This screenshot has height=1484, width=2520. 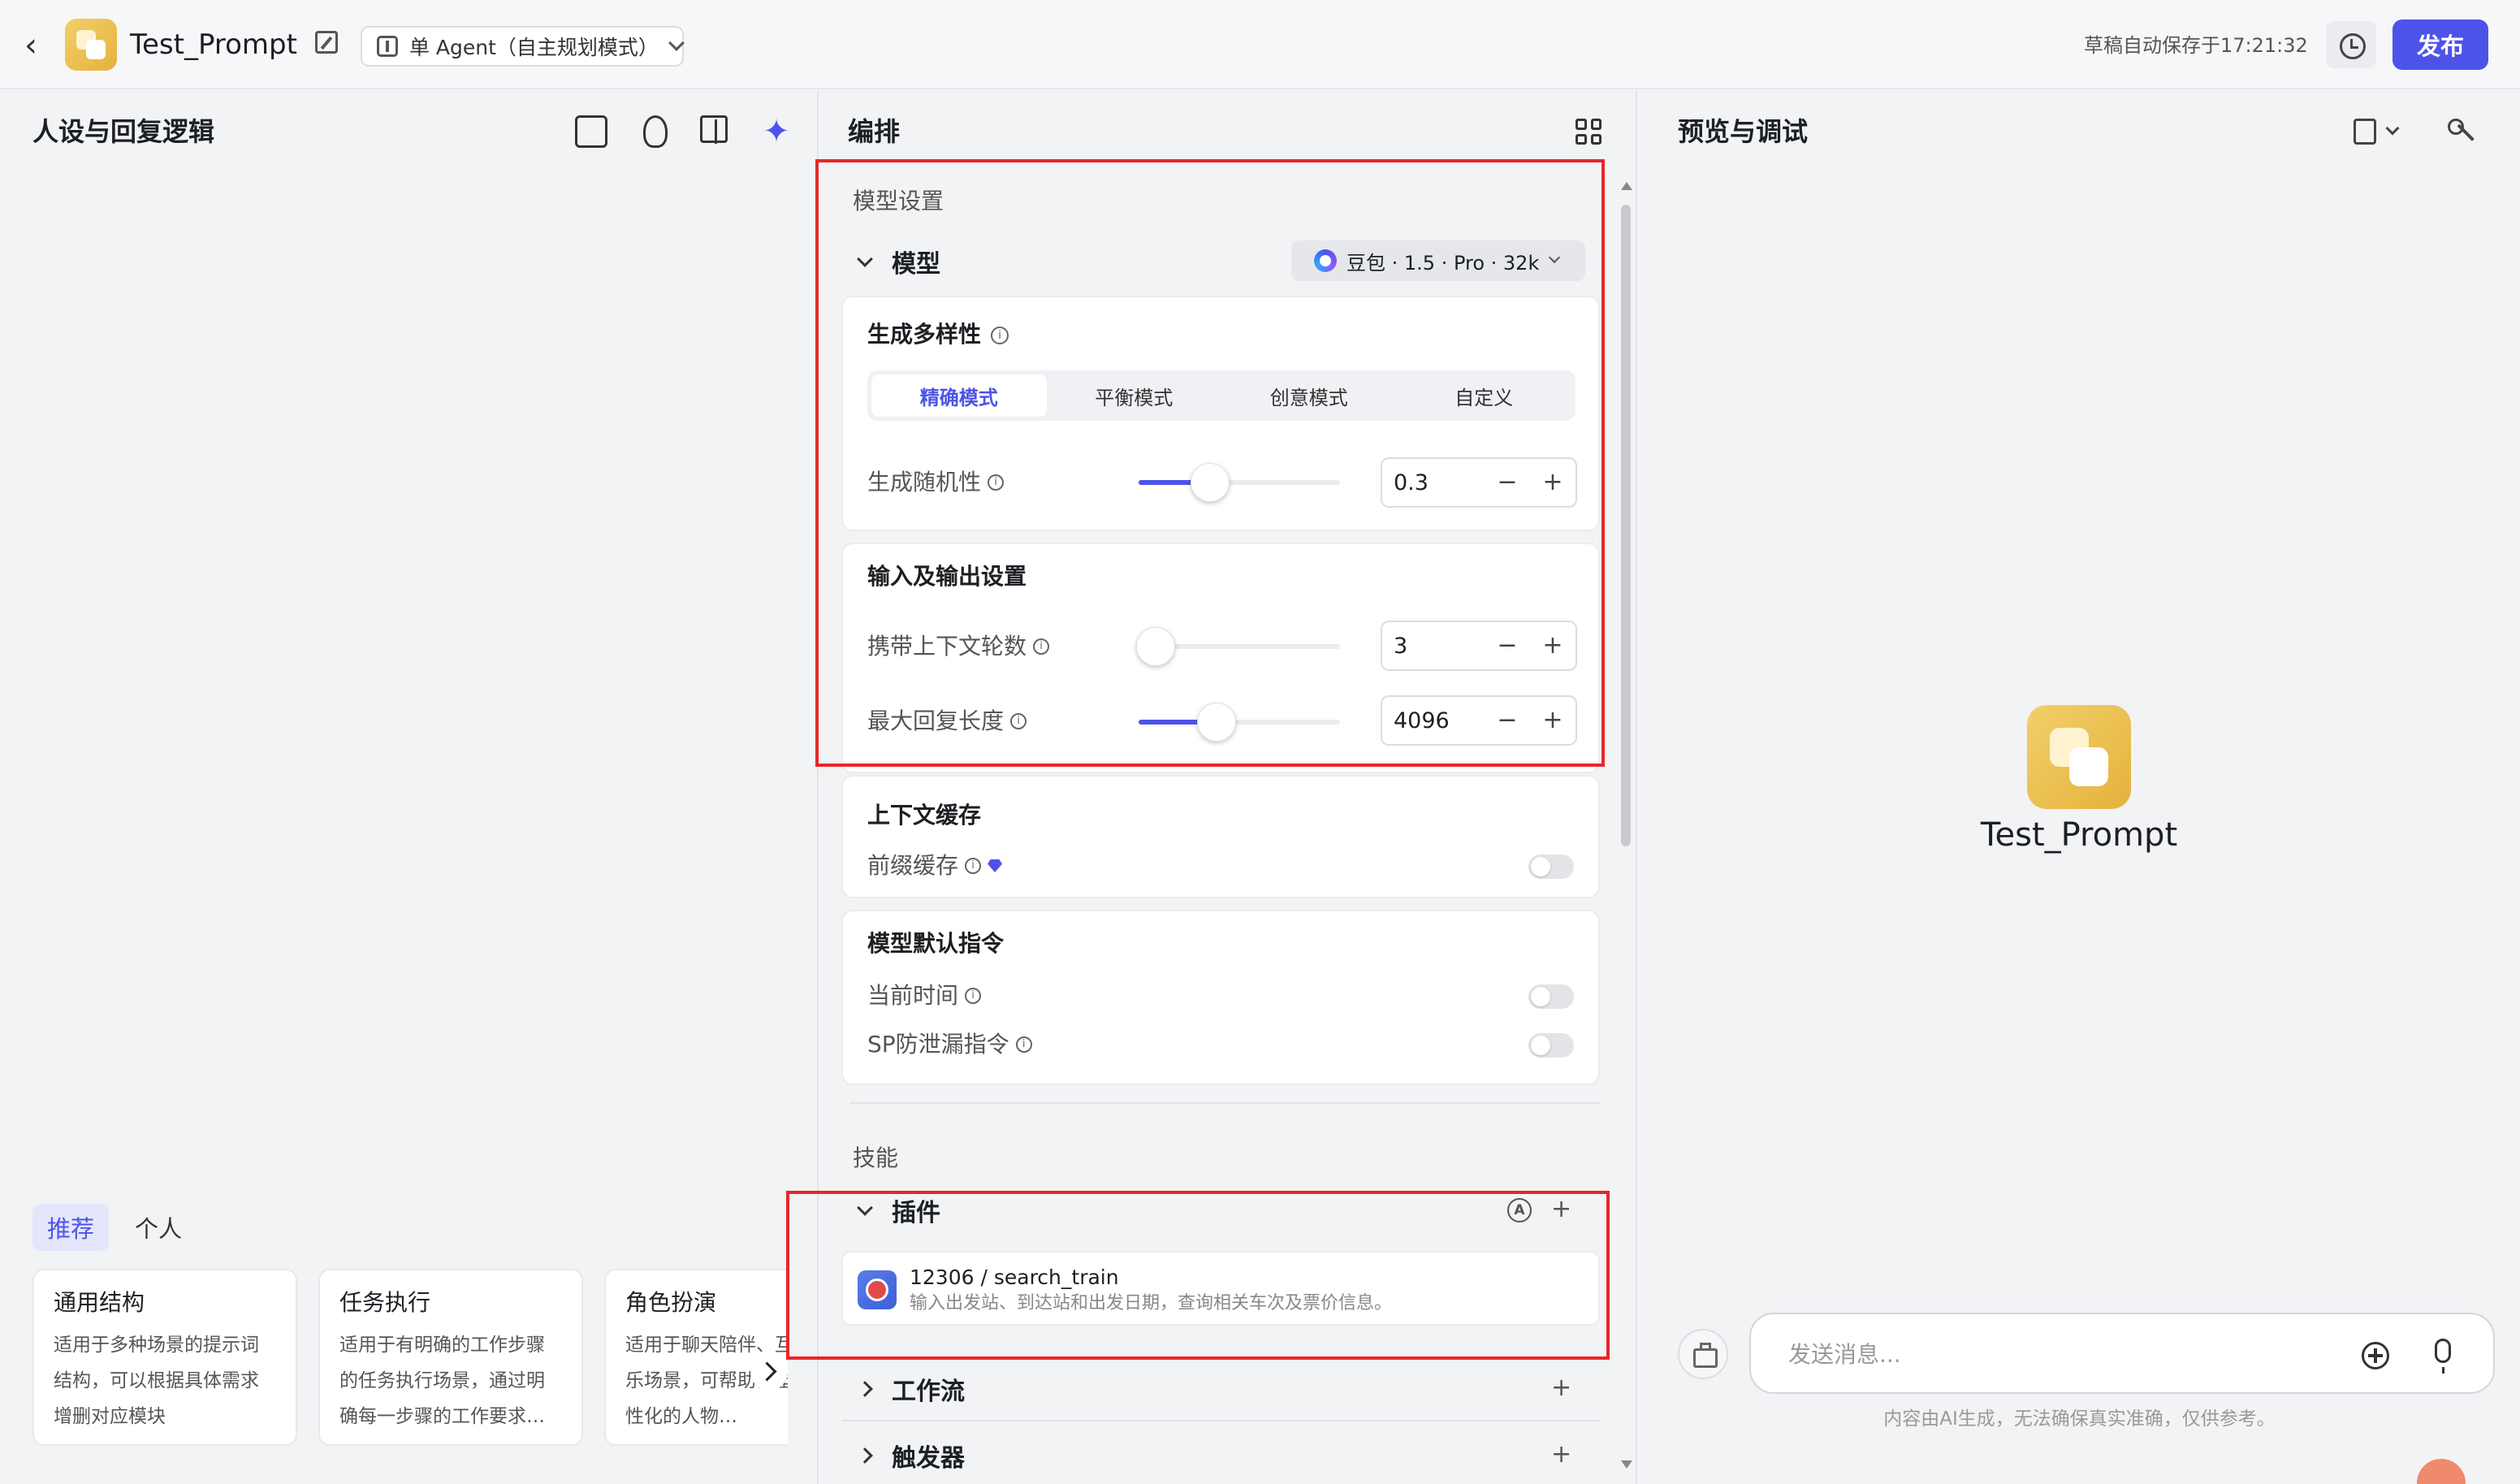 I want to click on premium-diamond-icon, so click(x=995, y=865).